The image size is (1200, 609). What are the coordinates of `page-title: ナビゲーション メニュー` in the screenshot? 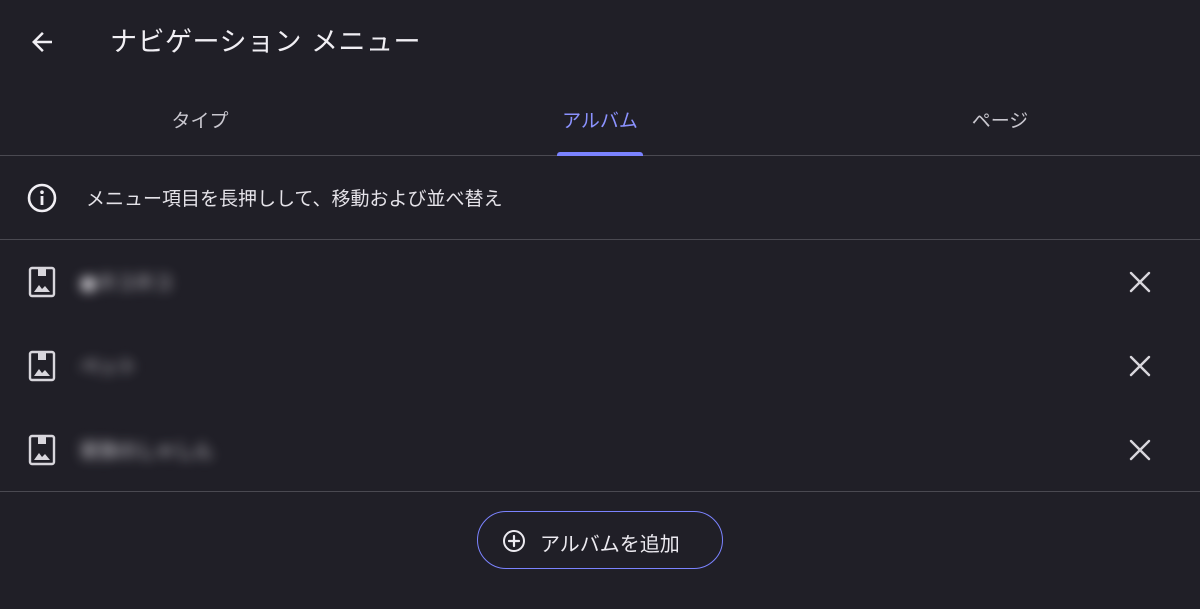 It's located at (266, 42).